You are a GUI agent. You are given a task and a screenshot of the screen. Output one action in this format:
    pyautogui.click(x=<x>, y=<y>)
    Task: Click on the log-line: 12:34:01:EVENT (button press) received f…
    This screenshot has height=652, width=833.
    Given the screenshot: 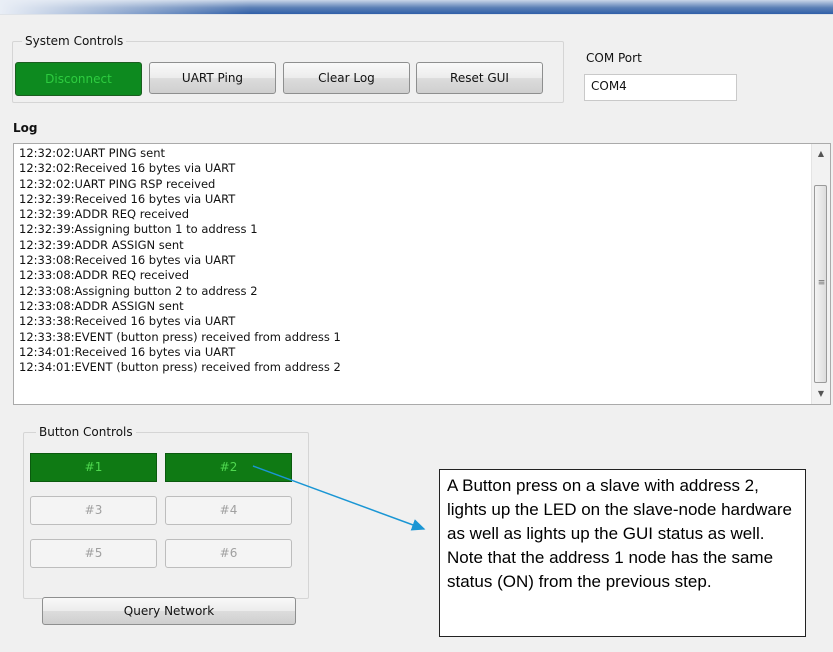 What is the action you would take?
    pyautogui.click(x=180, y=367)
    